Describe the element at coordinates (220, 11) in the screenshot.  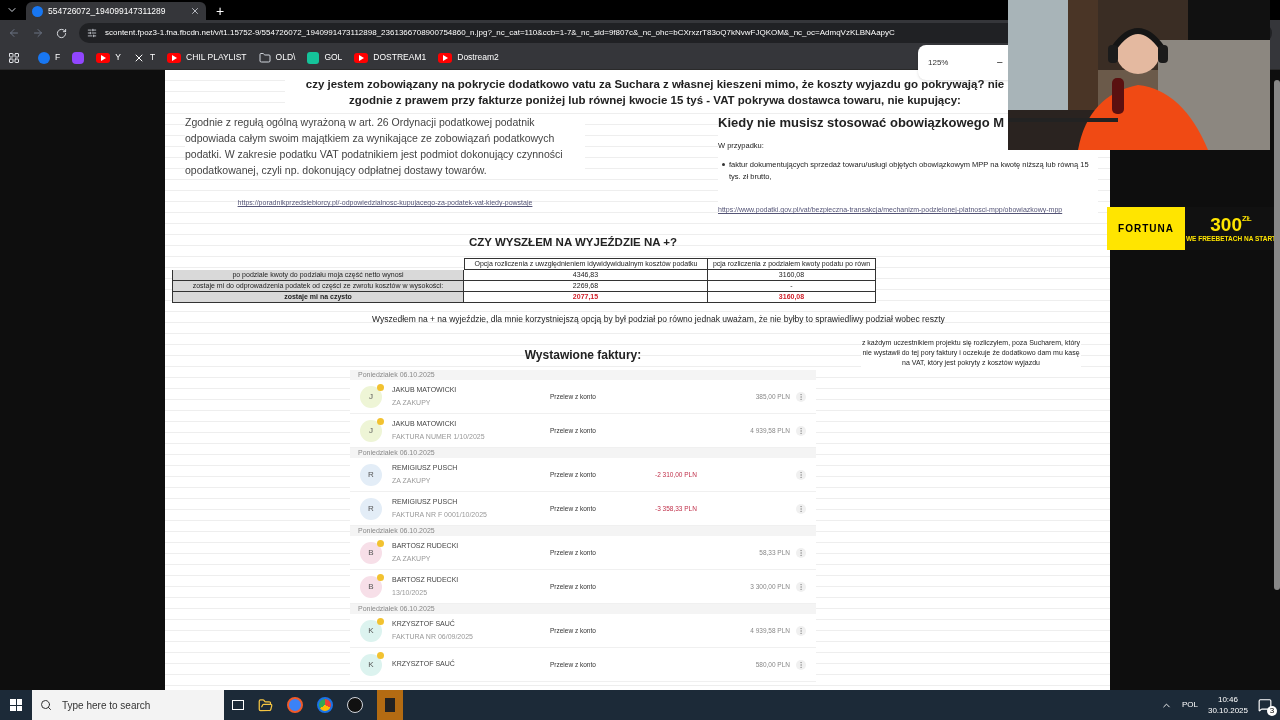
I see `new-tab-button: +` at that location.